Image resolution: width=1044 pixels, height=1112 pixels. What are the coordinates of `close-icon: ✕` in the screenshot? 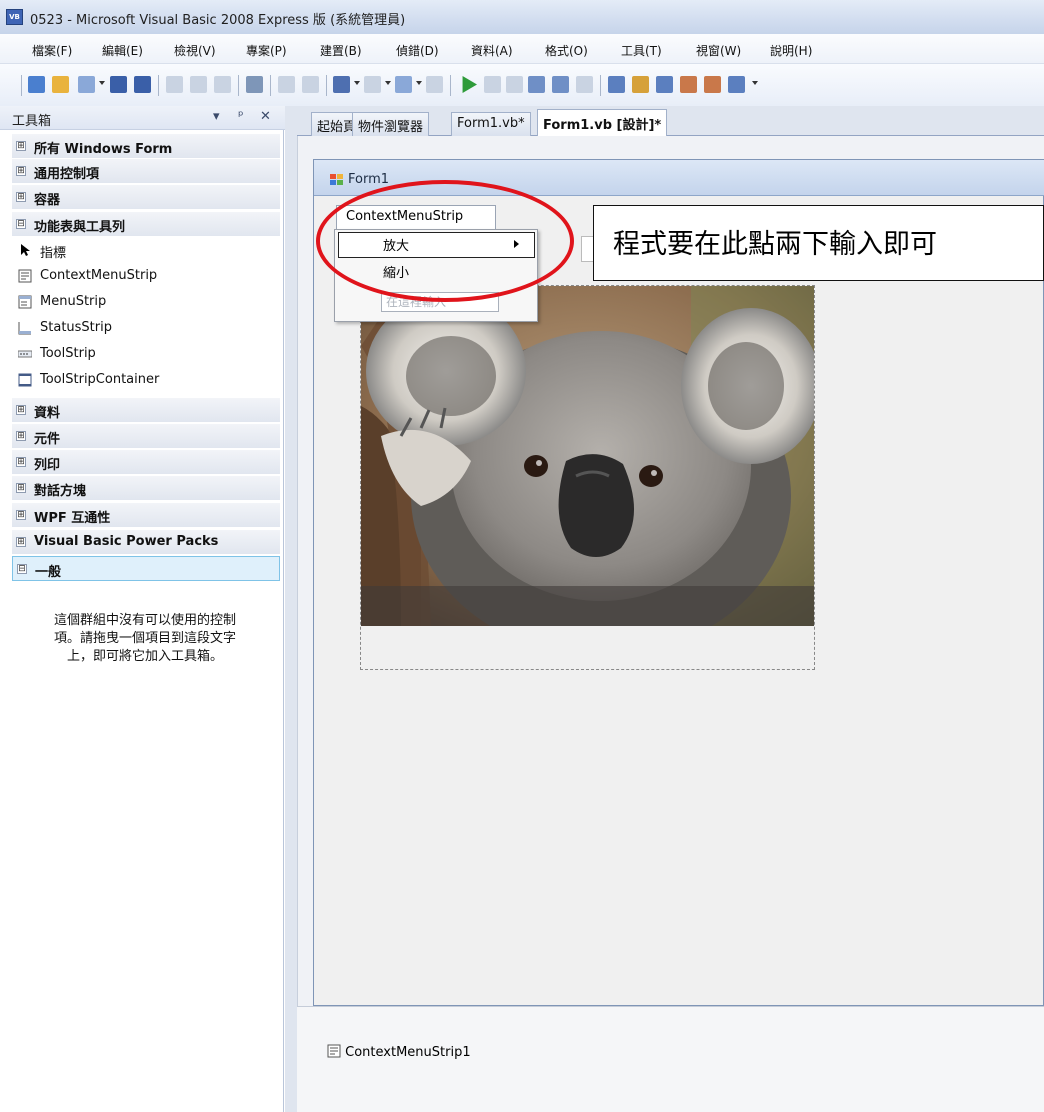 It's located at (265, 116).